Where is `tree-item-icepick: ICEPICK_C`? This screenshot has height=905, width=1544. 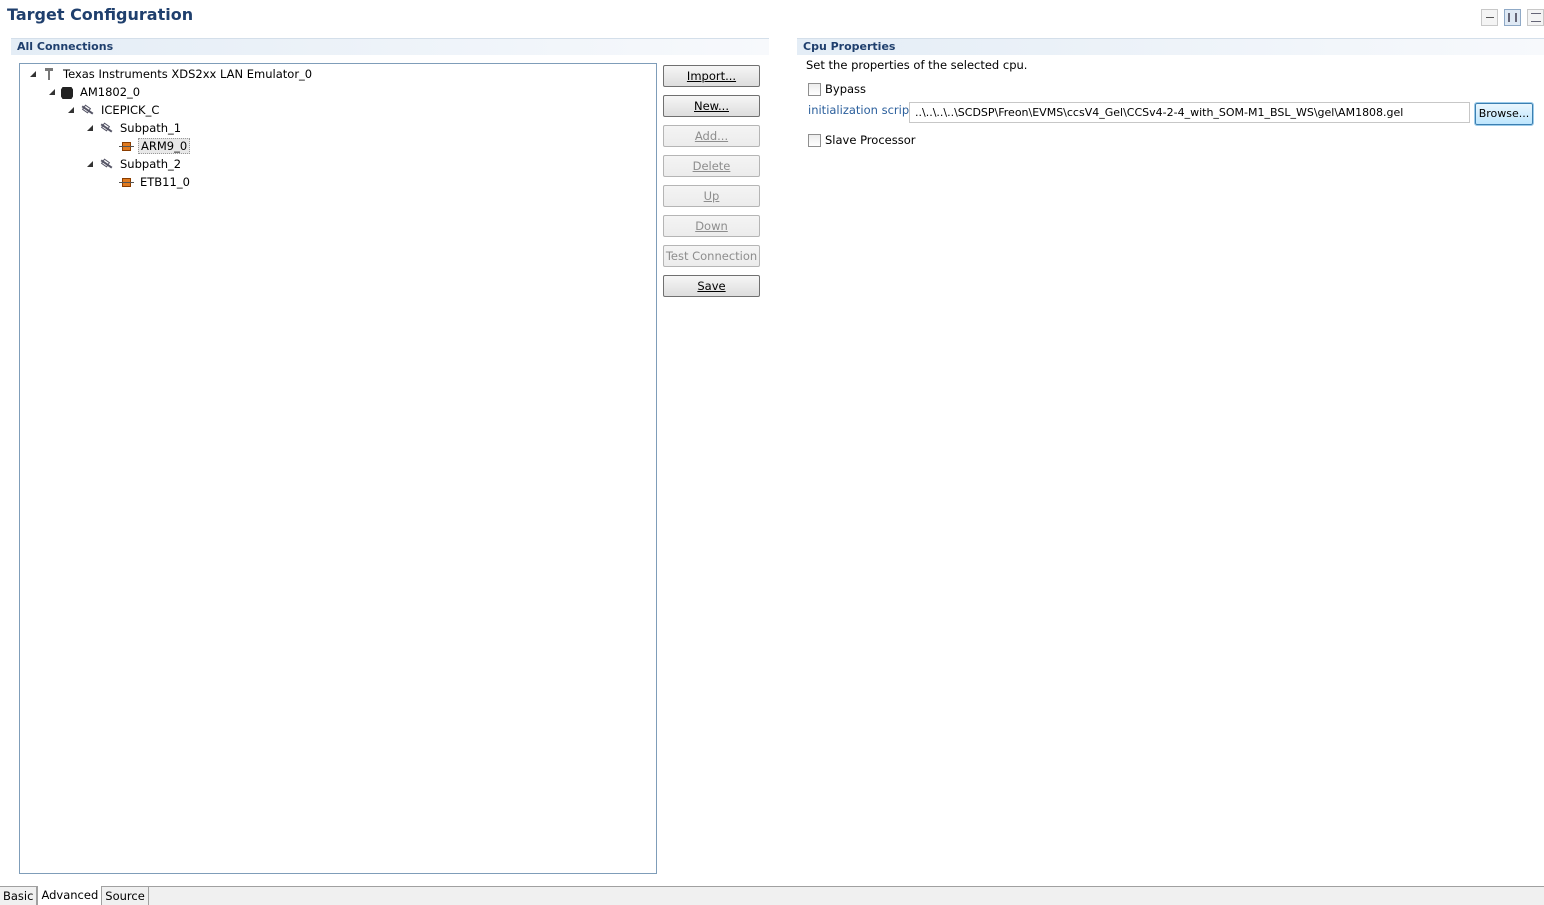 tree-item-icepick: ICEPICK_C is located at coordinates (114, 109).